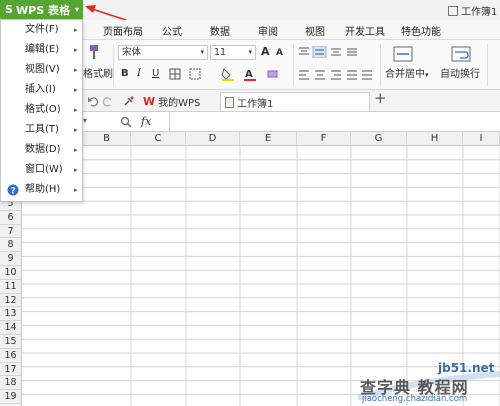 This screenshot has width=500, height=406. What do you see at coordinates (429, 383) in the screenshot?
I see `site-watermark: jb51.net 查字典 教程网 jiaocheng.chazidian.com` at bounding box center [429, 383].